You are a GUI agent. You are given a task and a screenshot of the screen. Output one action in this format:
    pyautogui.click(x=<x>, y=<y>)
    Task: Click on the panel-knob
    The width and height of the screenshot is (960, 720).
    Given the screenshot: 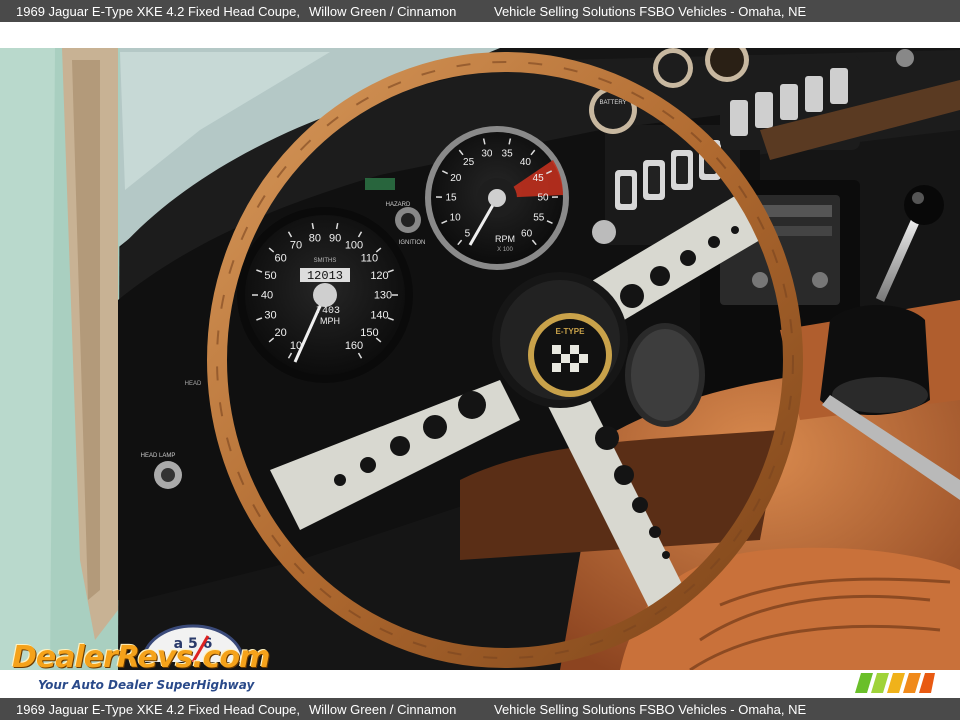 What is the action you would take?
    pyautogui.click(x=604, y=232)
    